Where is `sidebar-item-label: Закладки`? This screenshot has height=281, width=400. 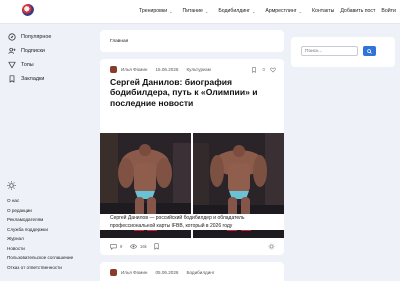 sidebar-item-label: Закладки is located at coordinates (33, 79).